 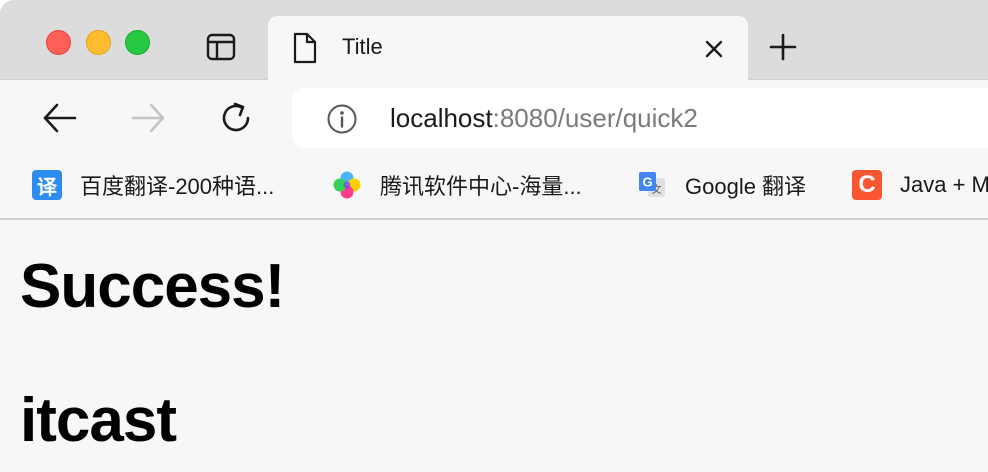 What do you see at coordinates (60, 118) in the screenshot?
I see `back-icon` at bounding box center [60, 118].